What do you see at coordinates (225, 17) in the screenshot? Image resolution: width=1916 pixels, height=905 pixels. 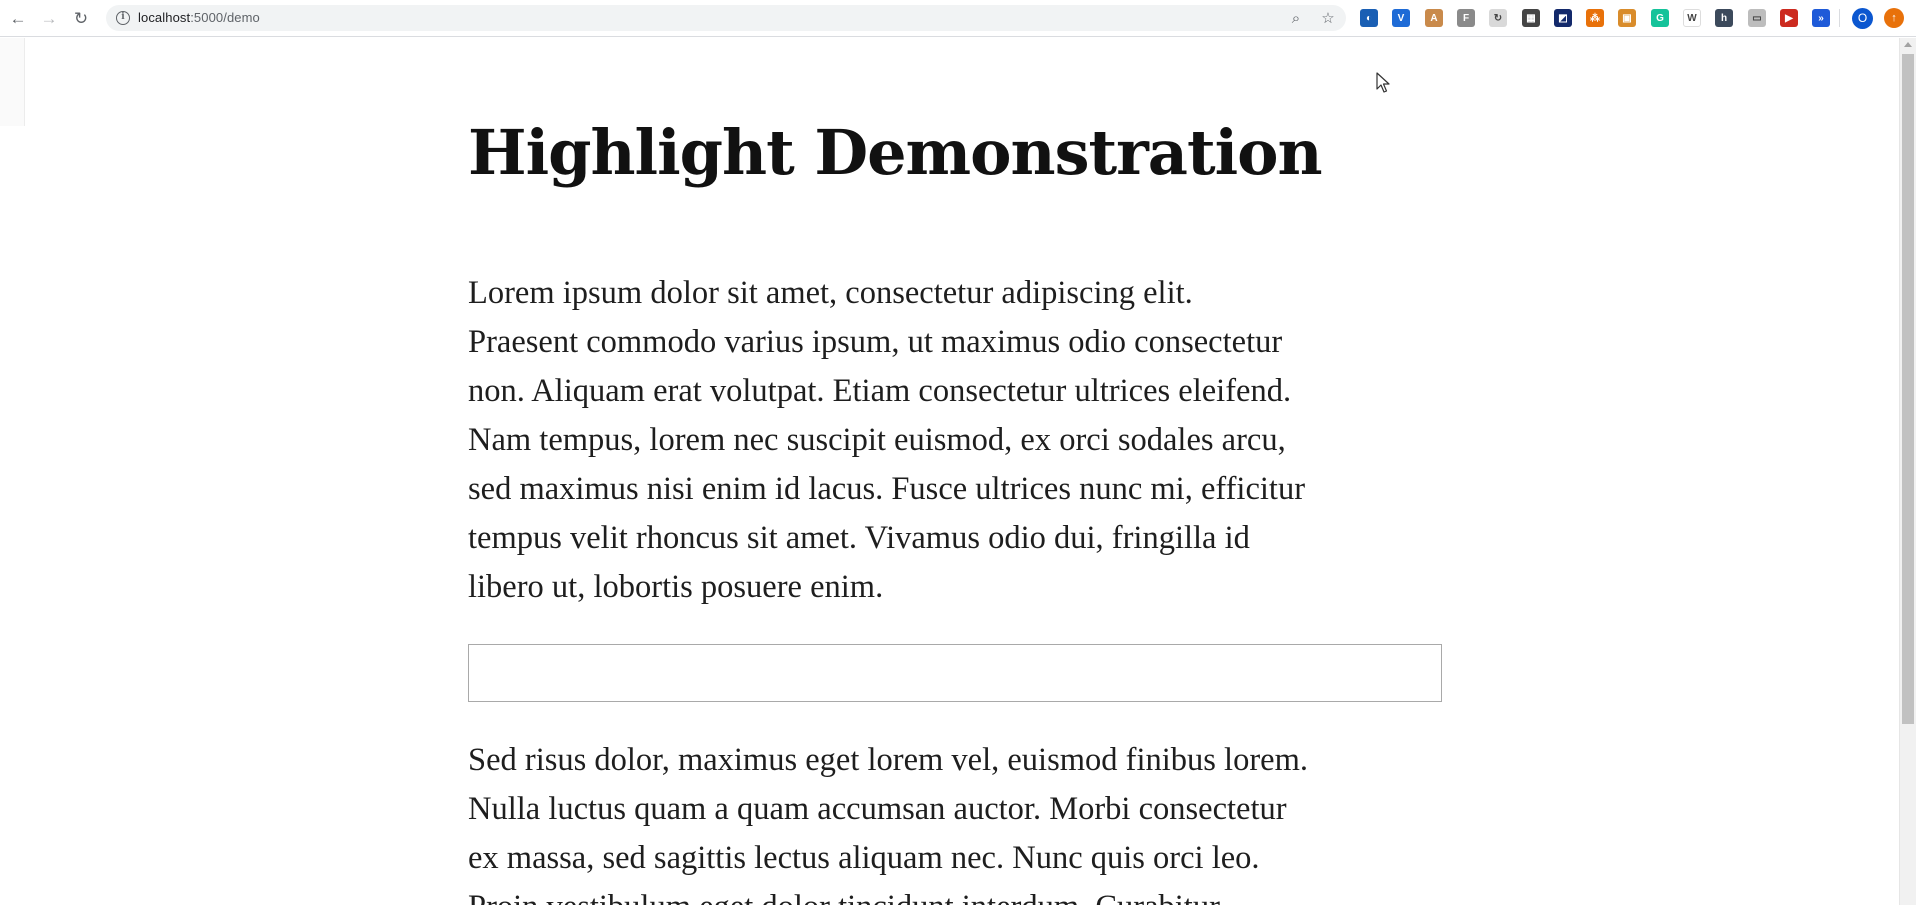 I see `url-path: :5000/demo` at bounding box center [225, 17].